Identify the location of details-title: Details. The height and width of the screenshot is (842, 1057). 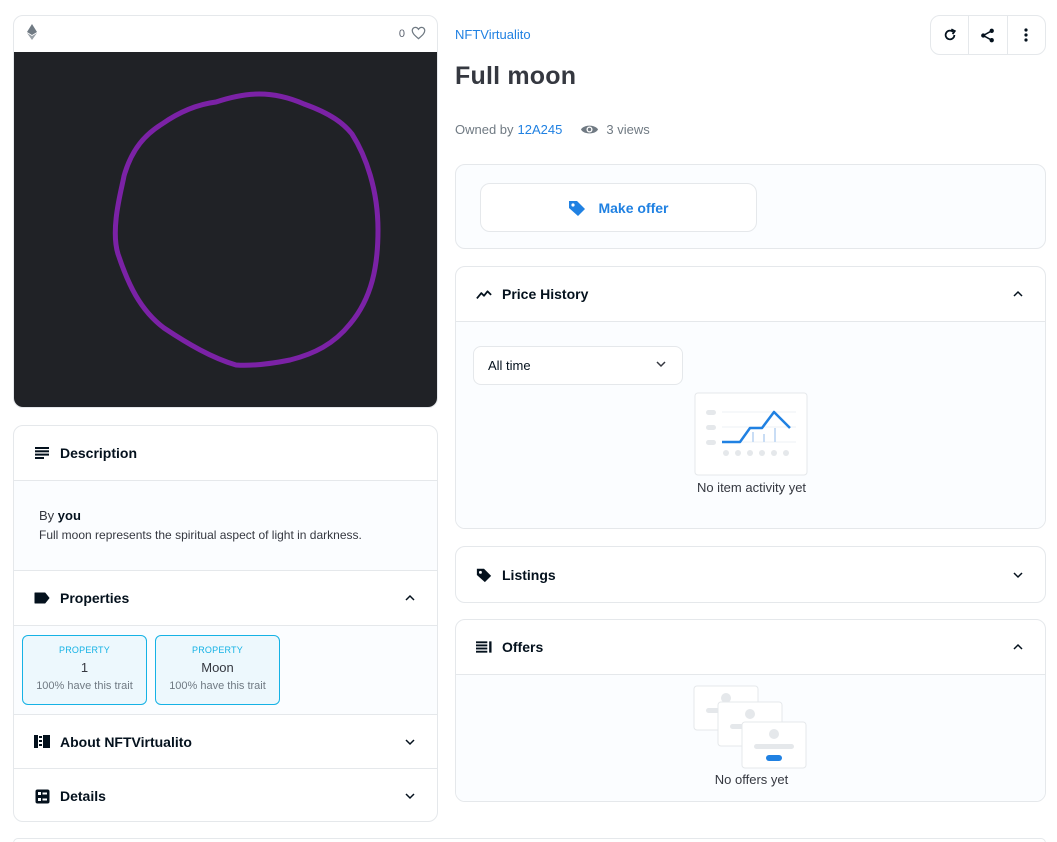
(83, 796).